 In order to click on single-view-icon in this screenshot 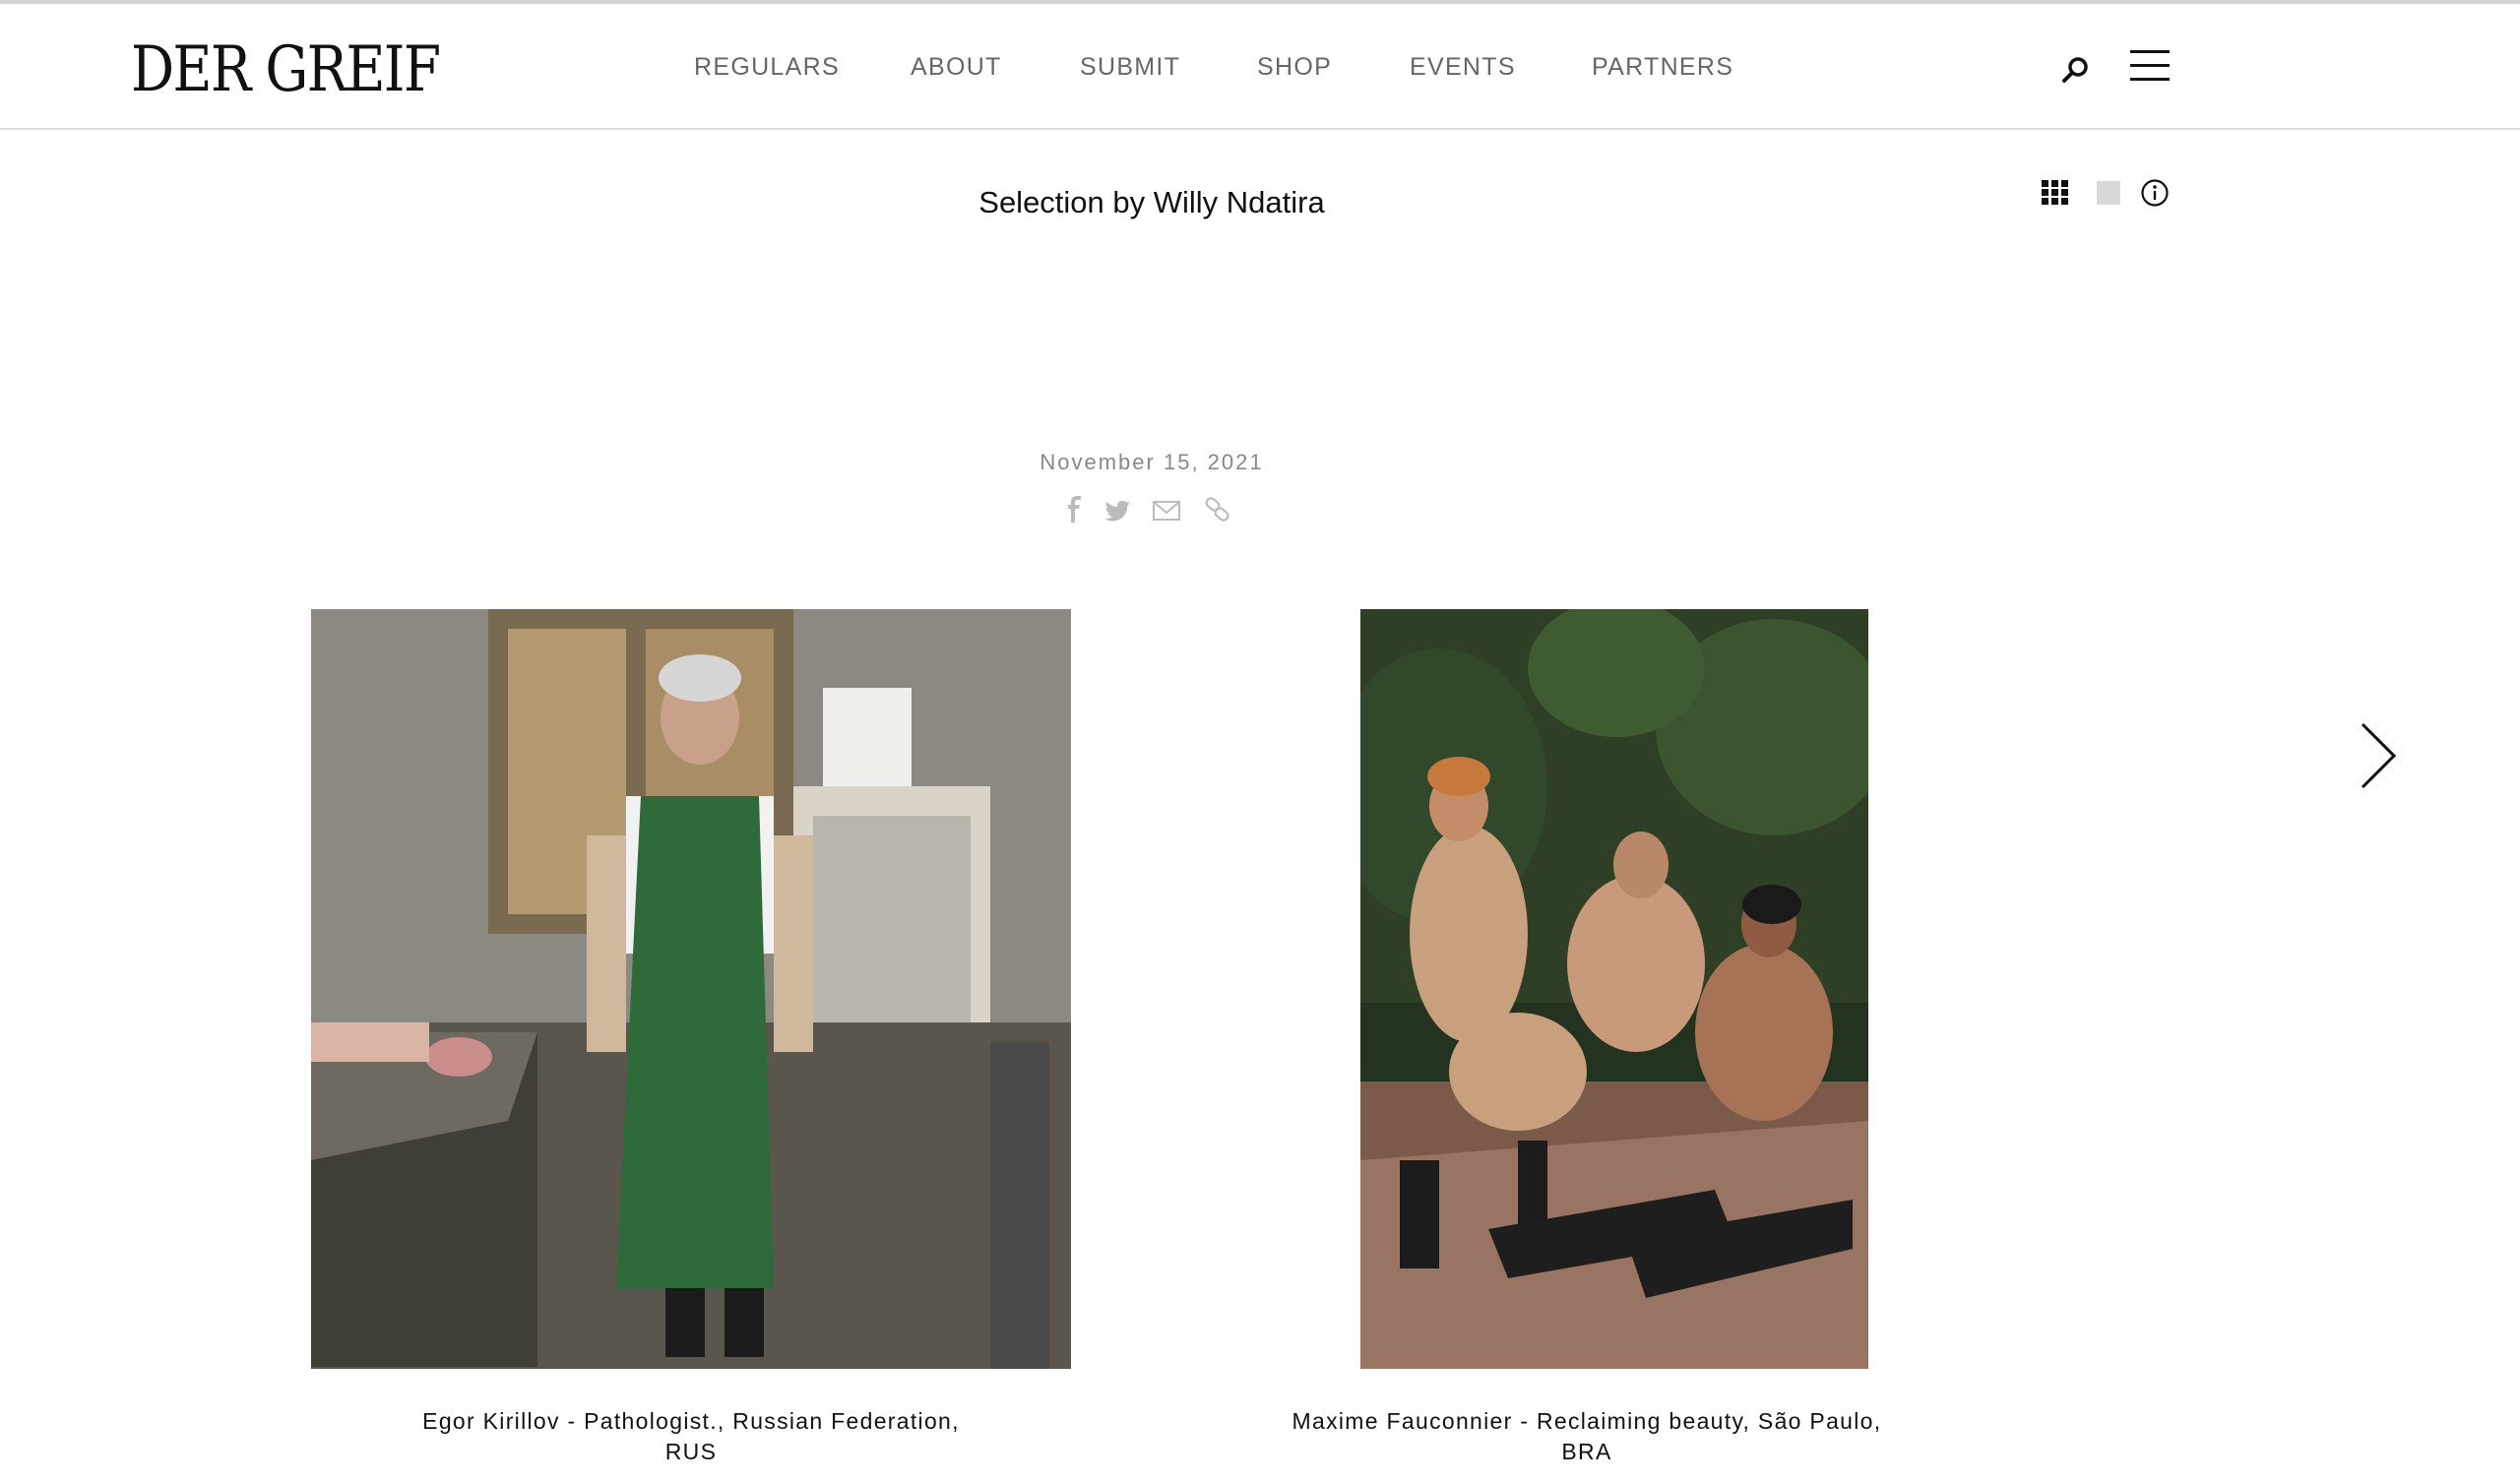, I will do `click(2108, 193)`.